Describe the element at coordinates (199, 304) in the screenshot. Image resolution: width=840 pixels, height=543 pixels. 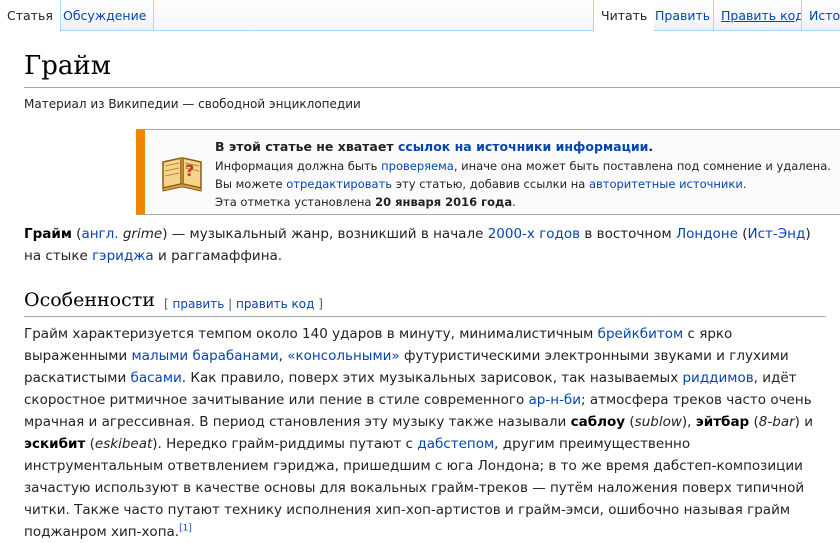
I see `section-edit-link: править` at that location.